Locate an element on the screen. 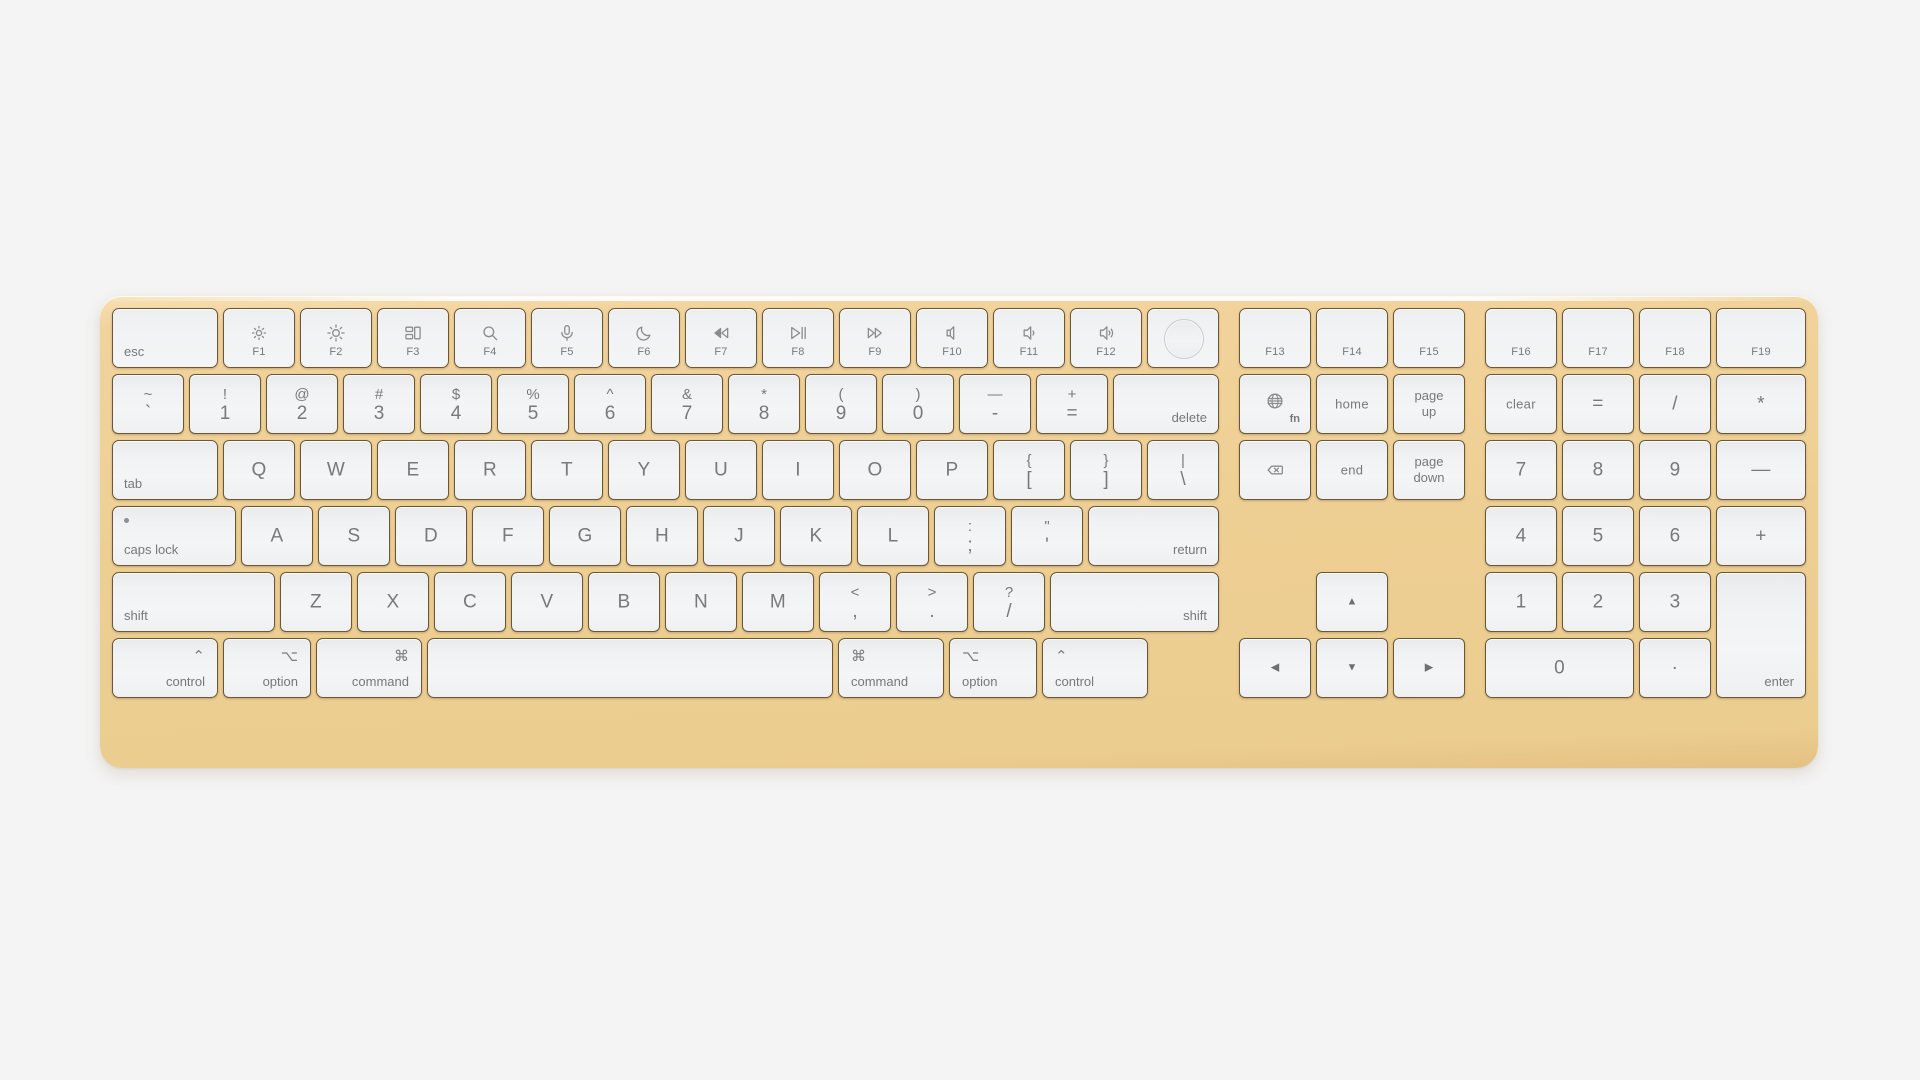 This screenshot has width=1920, height=1080. key-quote: " ' is located at coordinates (1047, 536).